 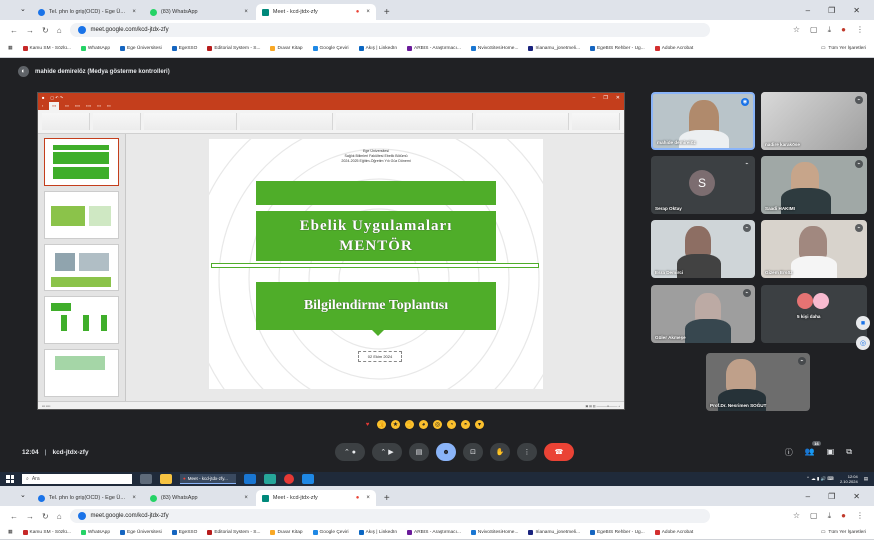 I want to click on minimize-icon: –, so click(x=808, y=496).